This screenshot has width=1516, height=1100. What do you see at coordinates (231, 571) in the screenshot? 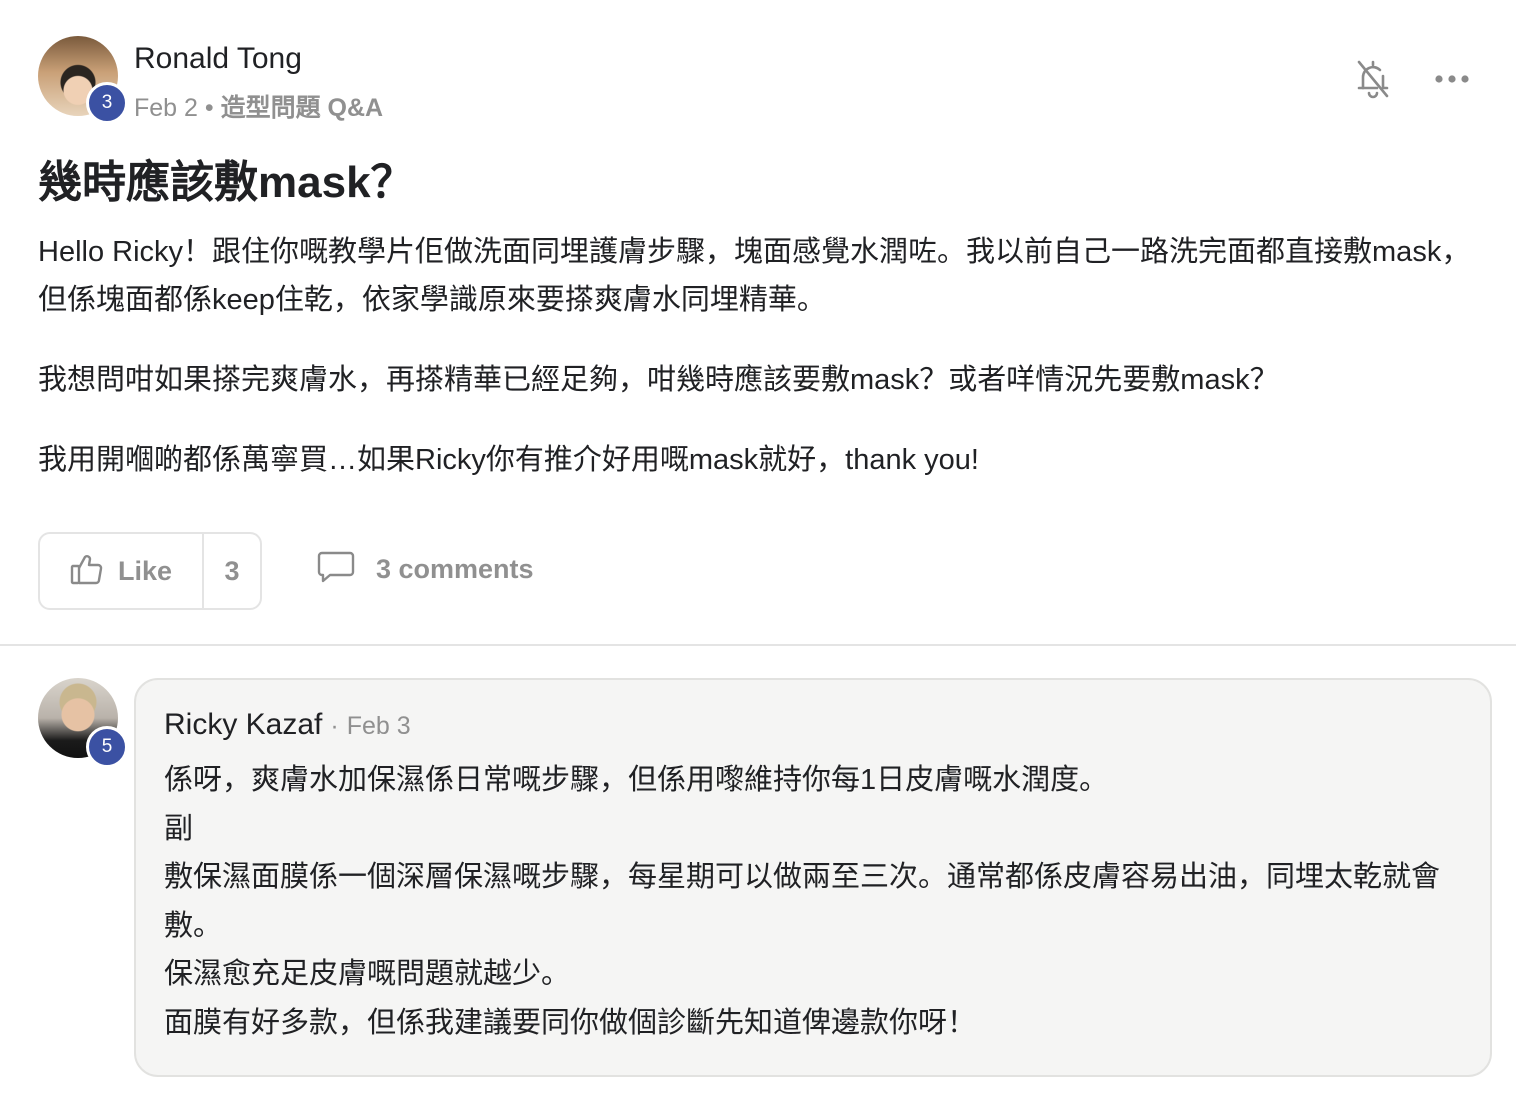
I see `like-count: 3` at bounding box center [231, 571].